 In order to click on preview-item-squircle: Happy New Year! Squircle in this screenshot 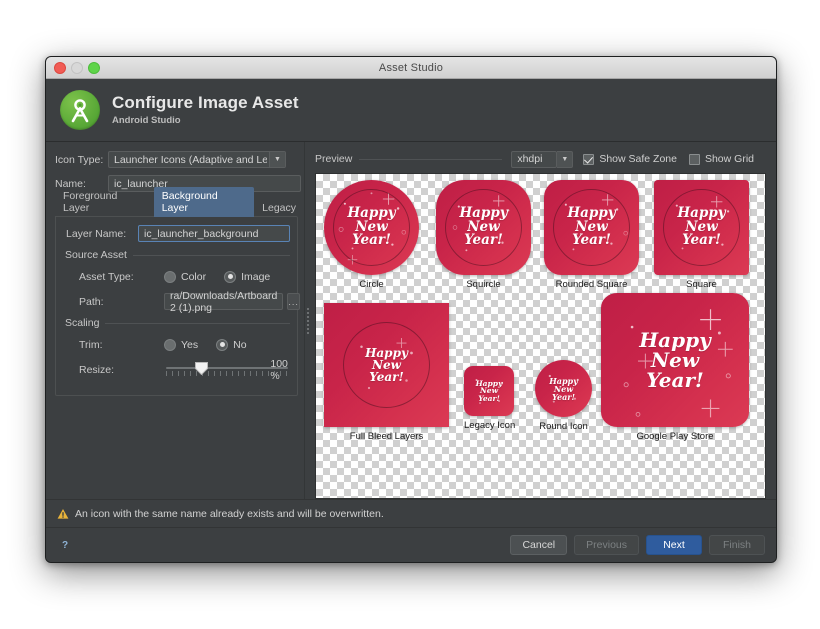, I will do `click(483, 235)`.